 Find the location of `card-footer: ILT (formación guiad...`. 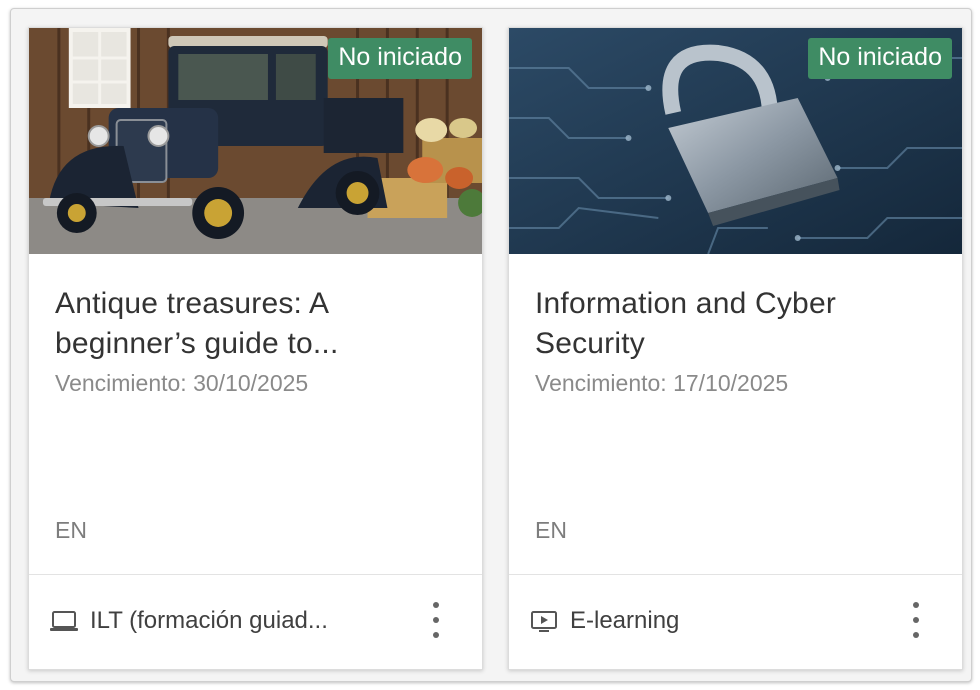

card-footer: ILT (formación guiad... is located at coordinates (255, 622).